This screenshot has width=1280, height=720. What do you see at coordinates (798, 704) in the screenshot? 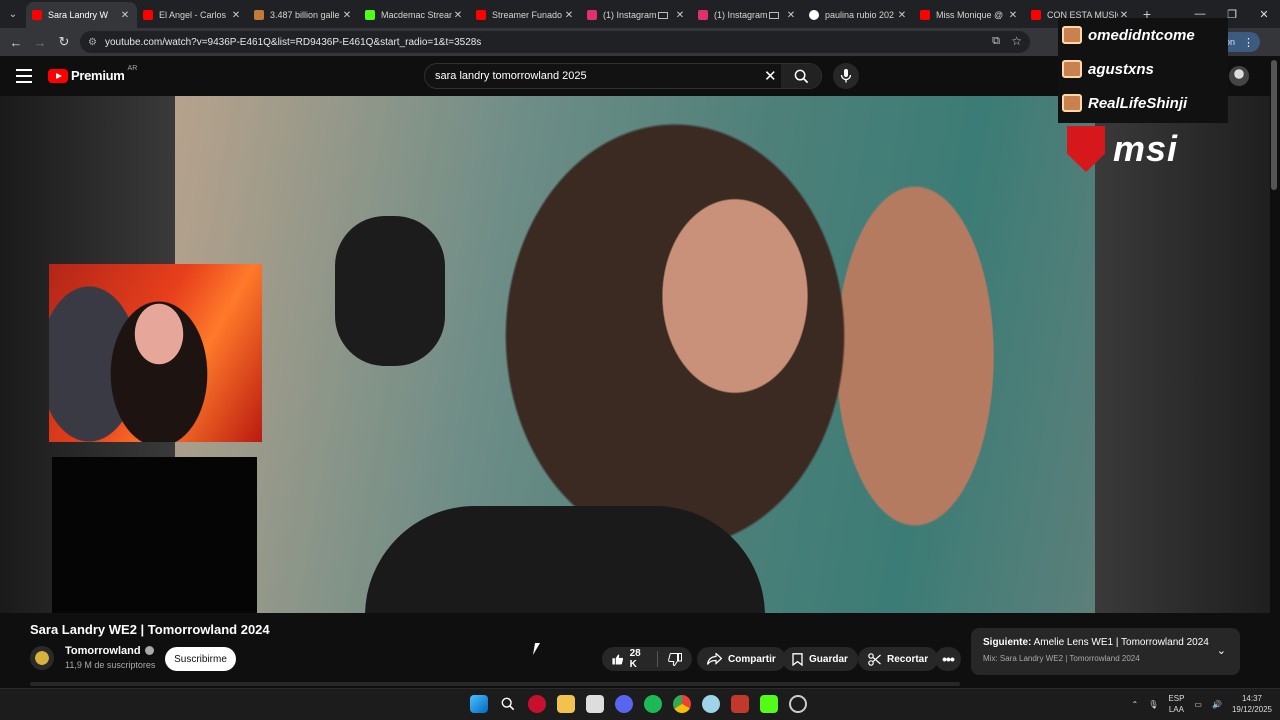
I see `app-circle-icon` at bounding box center [798, 704].